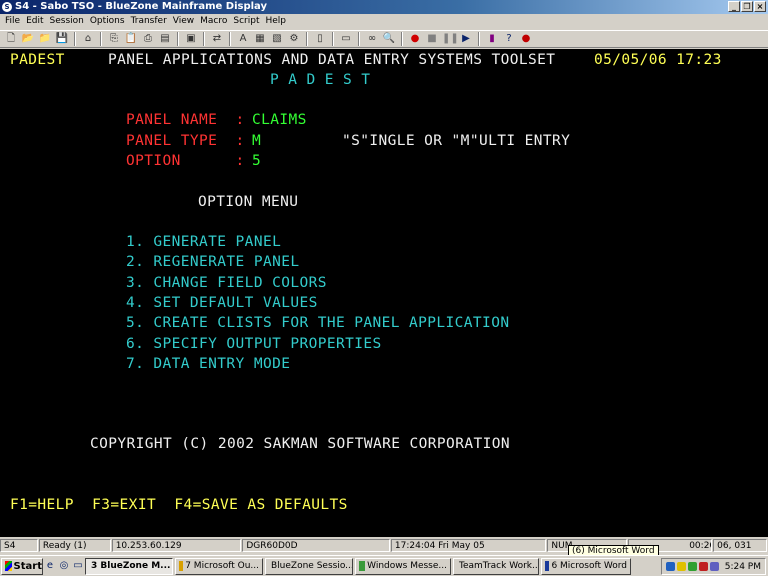  What do you see at coordinates (389, 39) in the screenshot?
I see `find-icon: 🔍` at bounding box center [389, 39].